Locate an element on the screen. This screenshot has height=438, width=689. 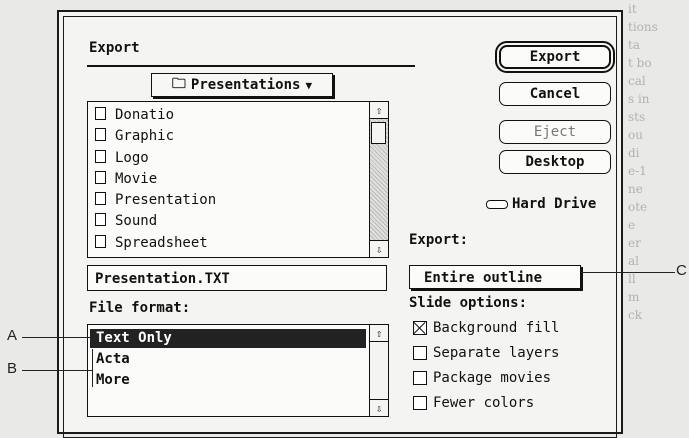
file-format-label: File format: is located at coordinates (140, 308).